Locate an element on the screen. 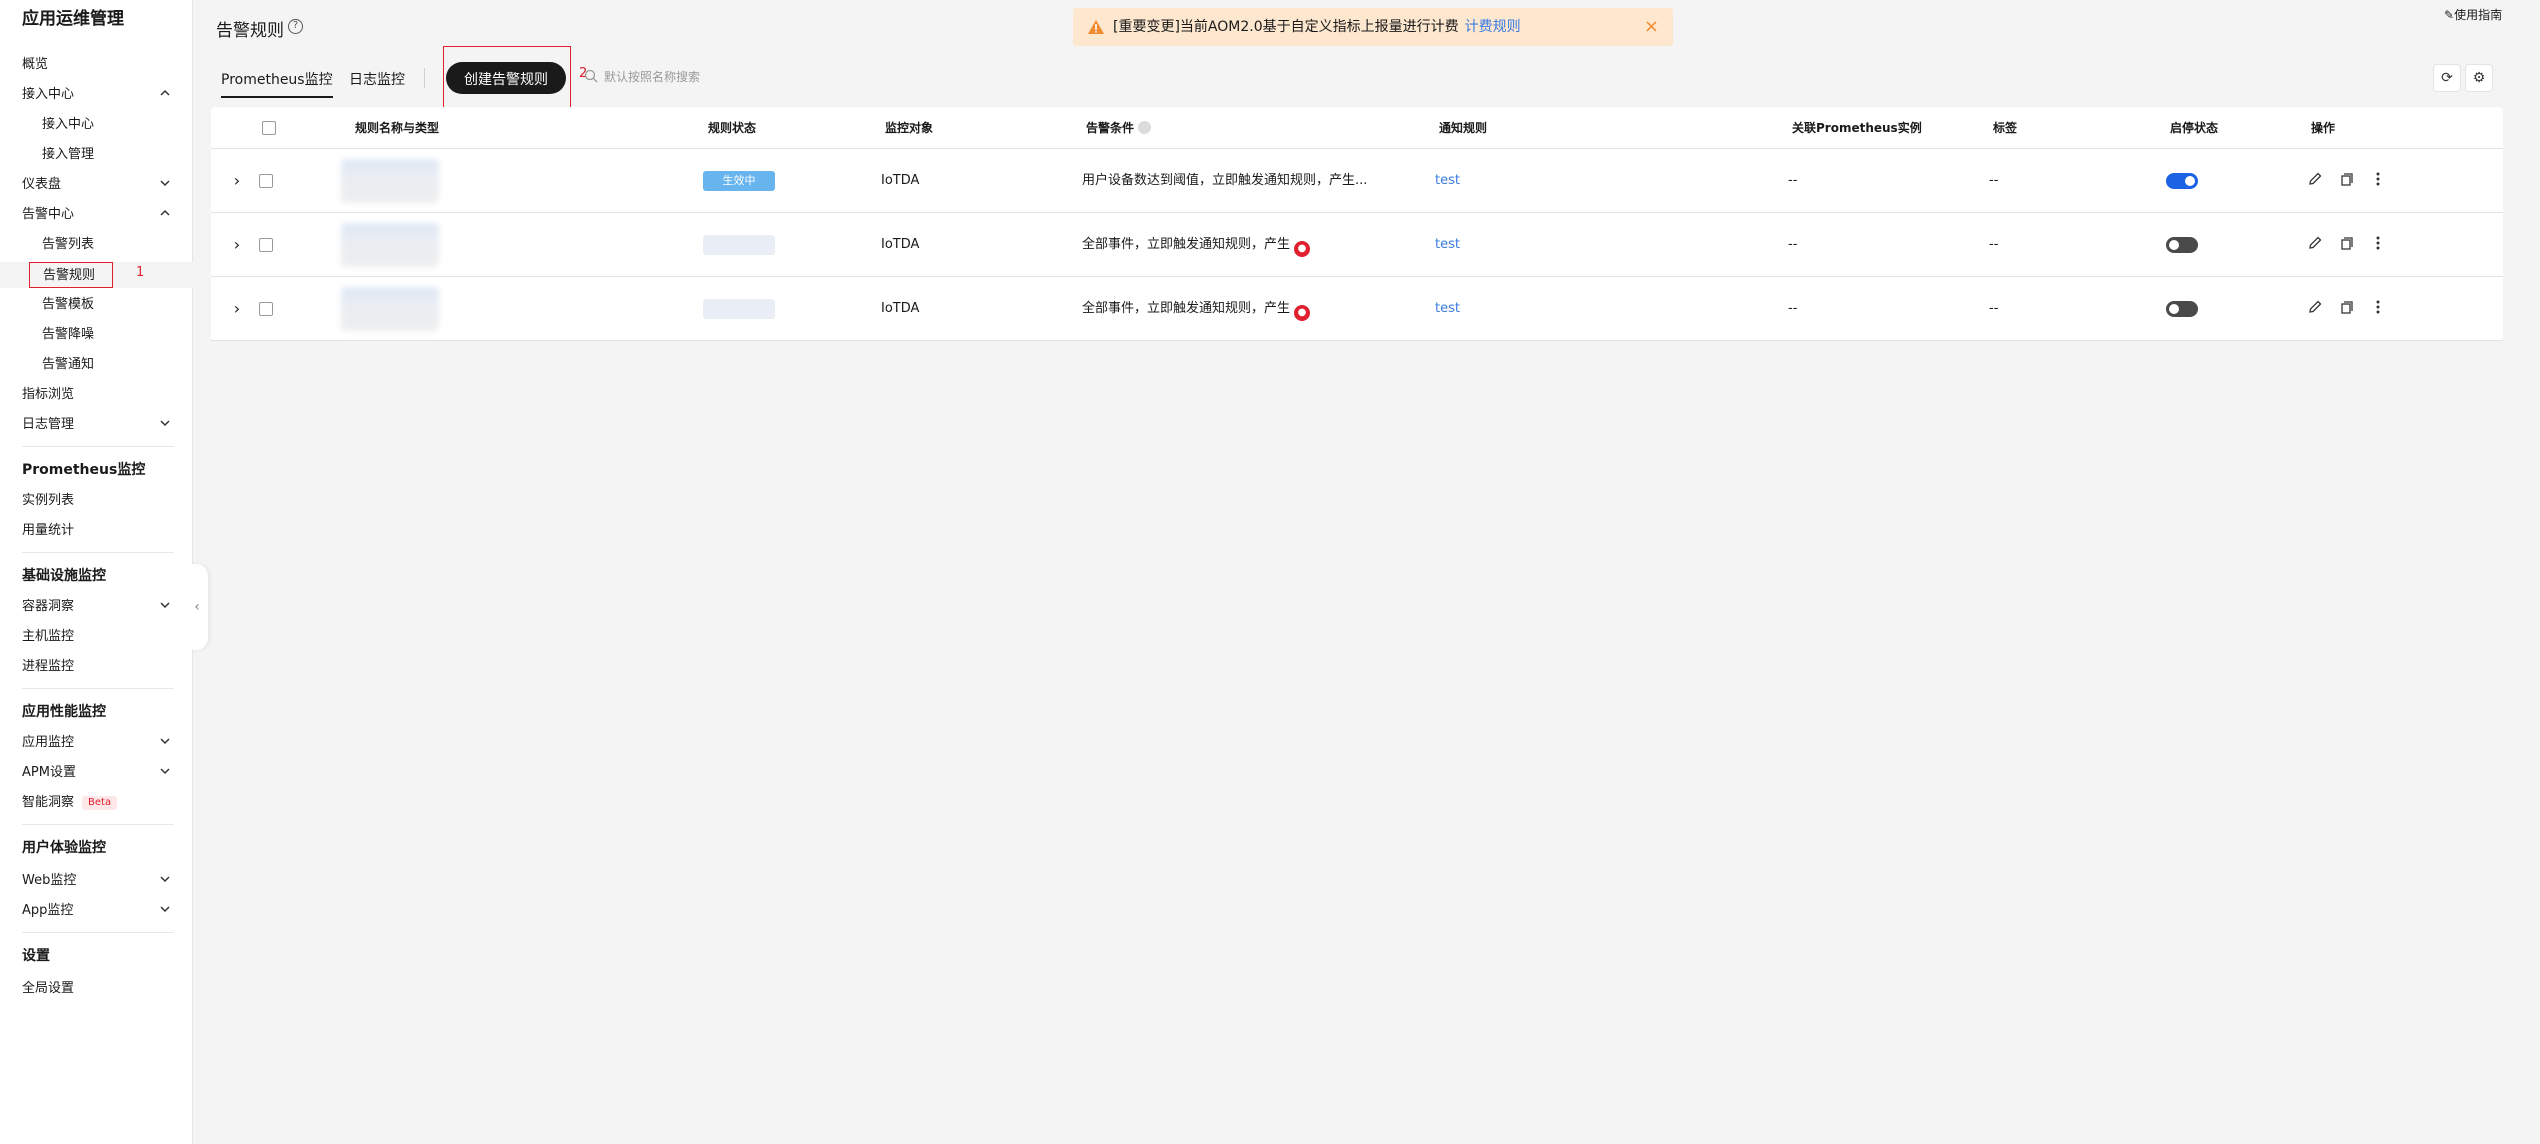 This screenshot has width=2540, height=1144. sidebar-item-web-monitor: Web监控 is located at coordinates (96, 881).